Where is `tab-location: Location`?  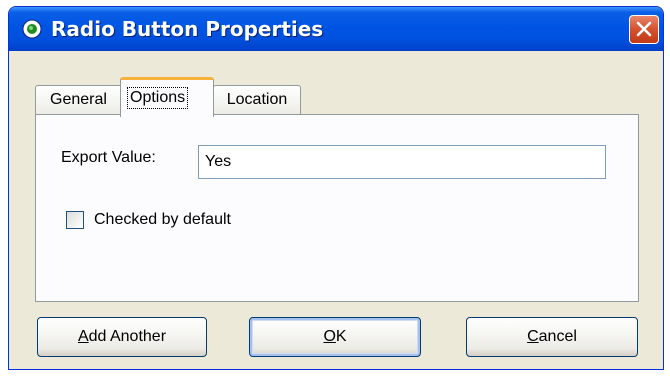
tab-location: Location is located at coordinates (257, 100).